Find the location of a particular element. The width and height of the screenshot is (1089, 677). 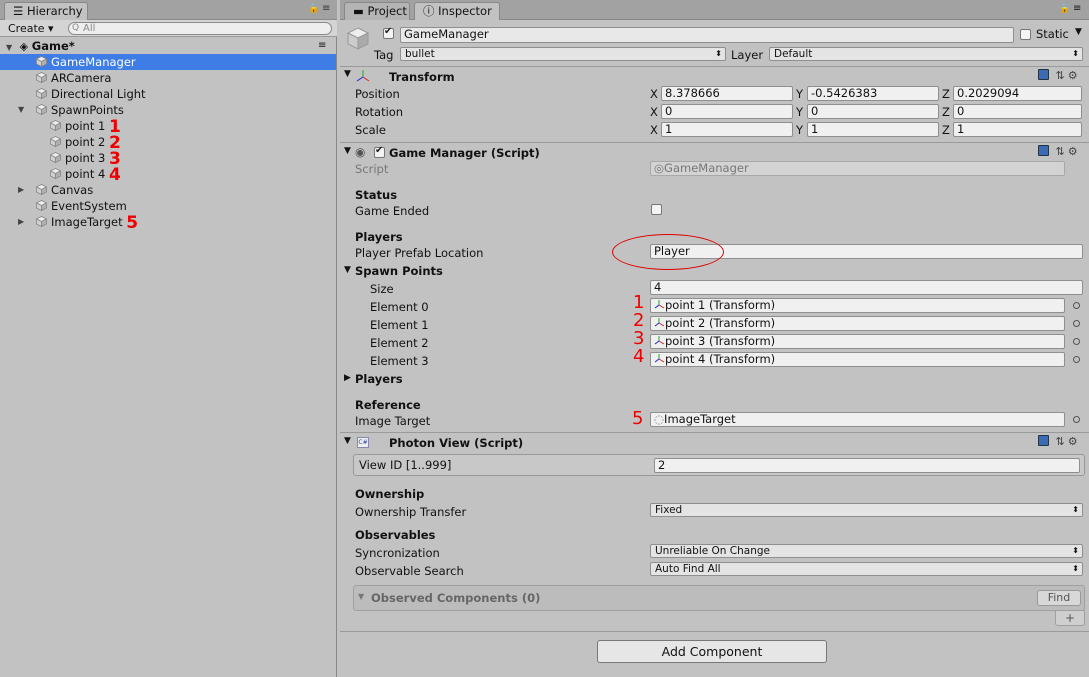

rotation-label: Rotation is located at coordinates (379, 112).